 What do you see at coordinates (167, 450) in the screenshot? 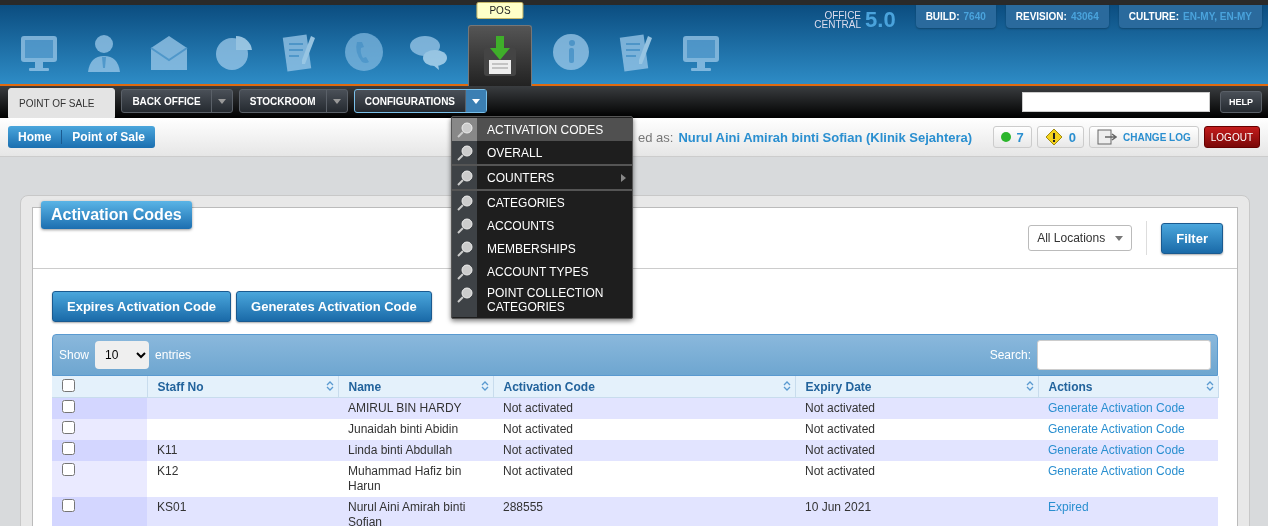
I see `table-cell: K11` at bounding box center [167, 450].